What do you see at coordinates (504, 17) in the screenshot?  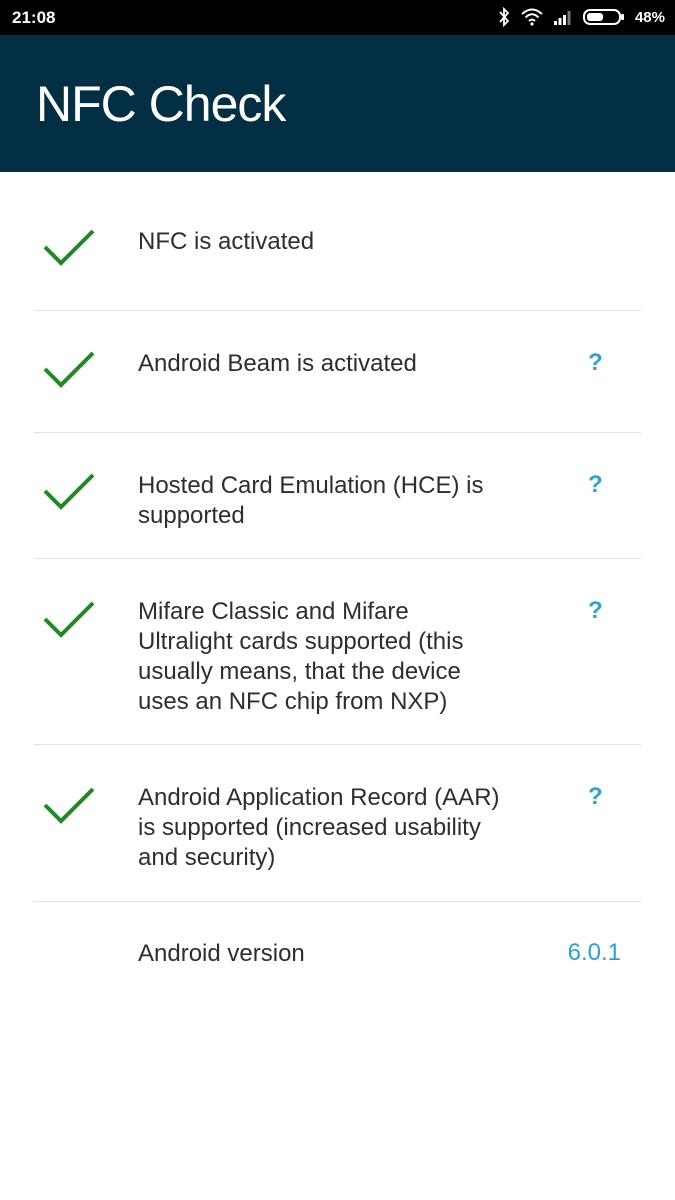 I see `bluetooth-icon` at bounding box center [504, 17].